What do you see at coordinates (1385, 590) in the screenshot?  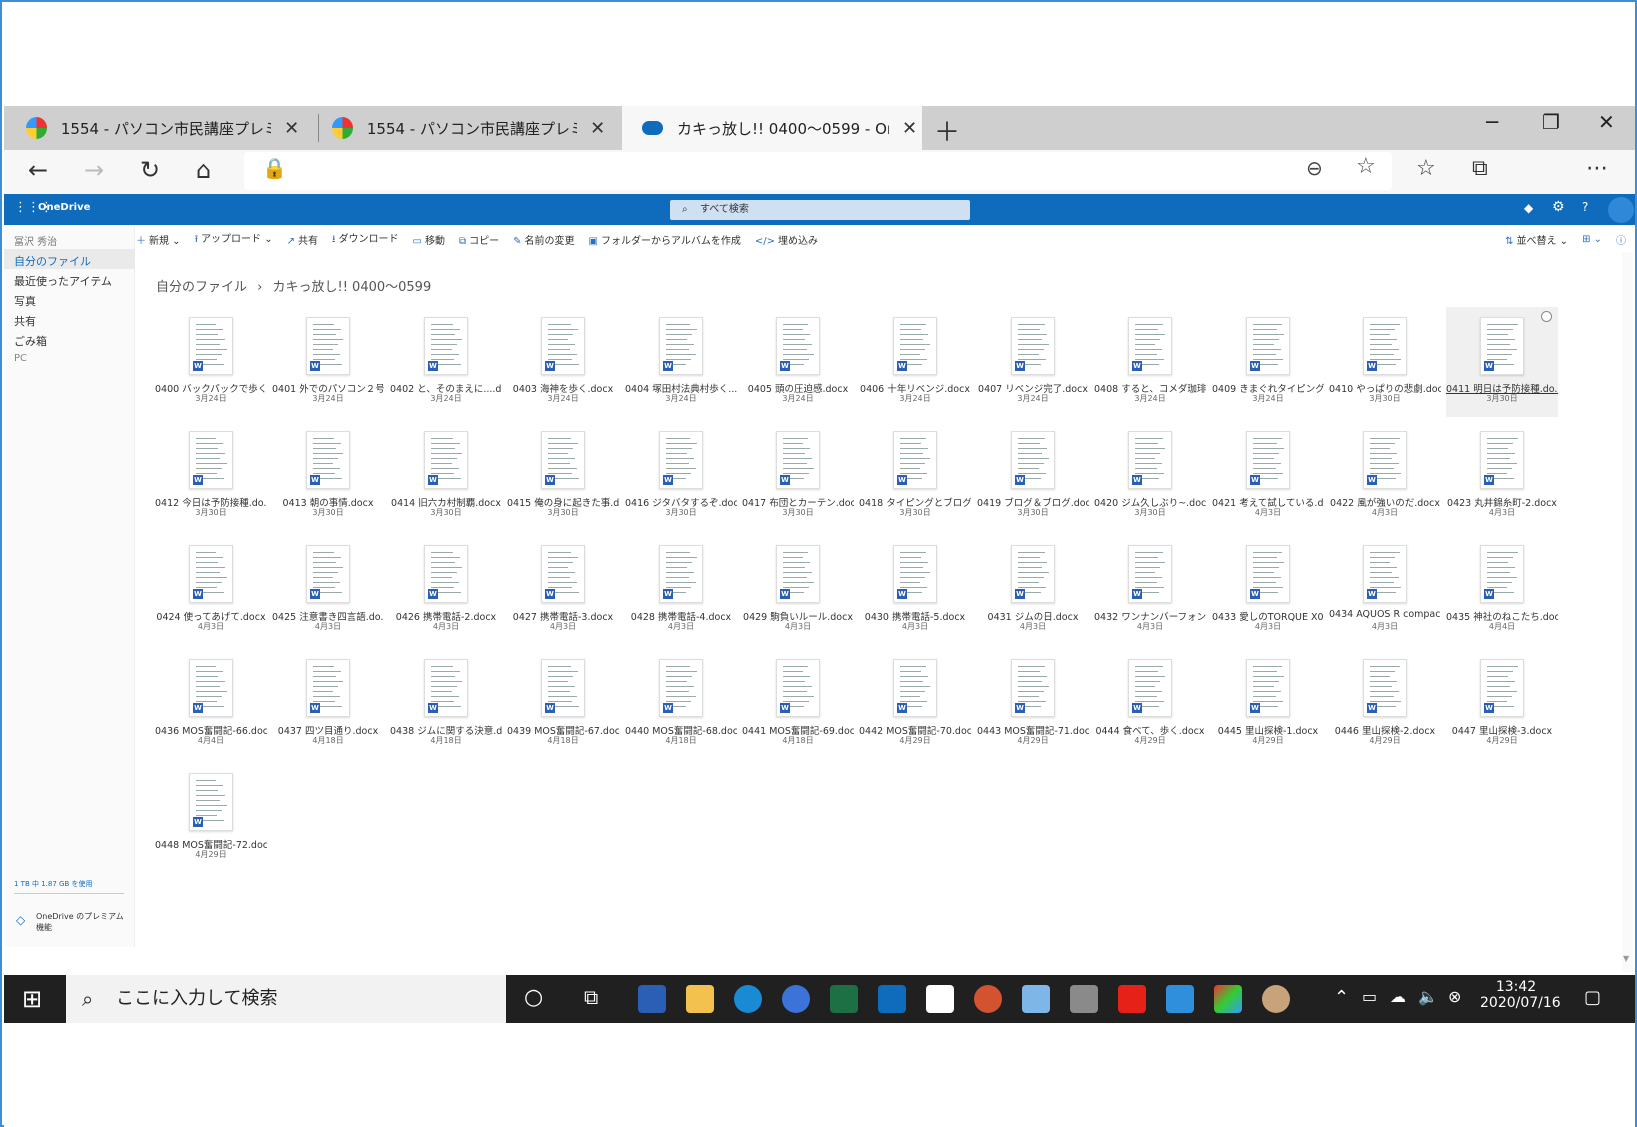 I see `file-tile: W 0434 AQUOS R compac... 4月3日` at bounding box center [1385, 590].